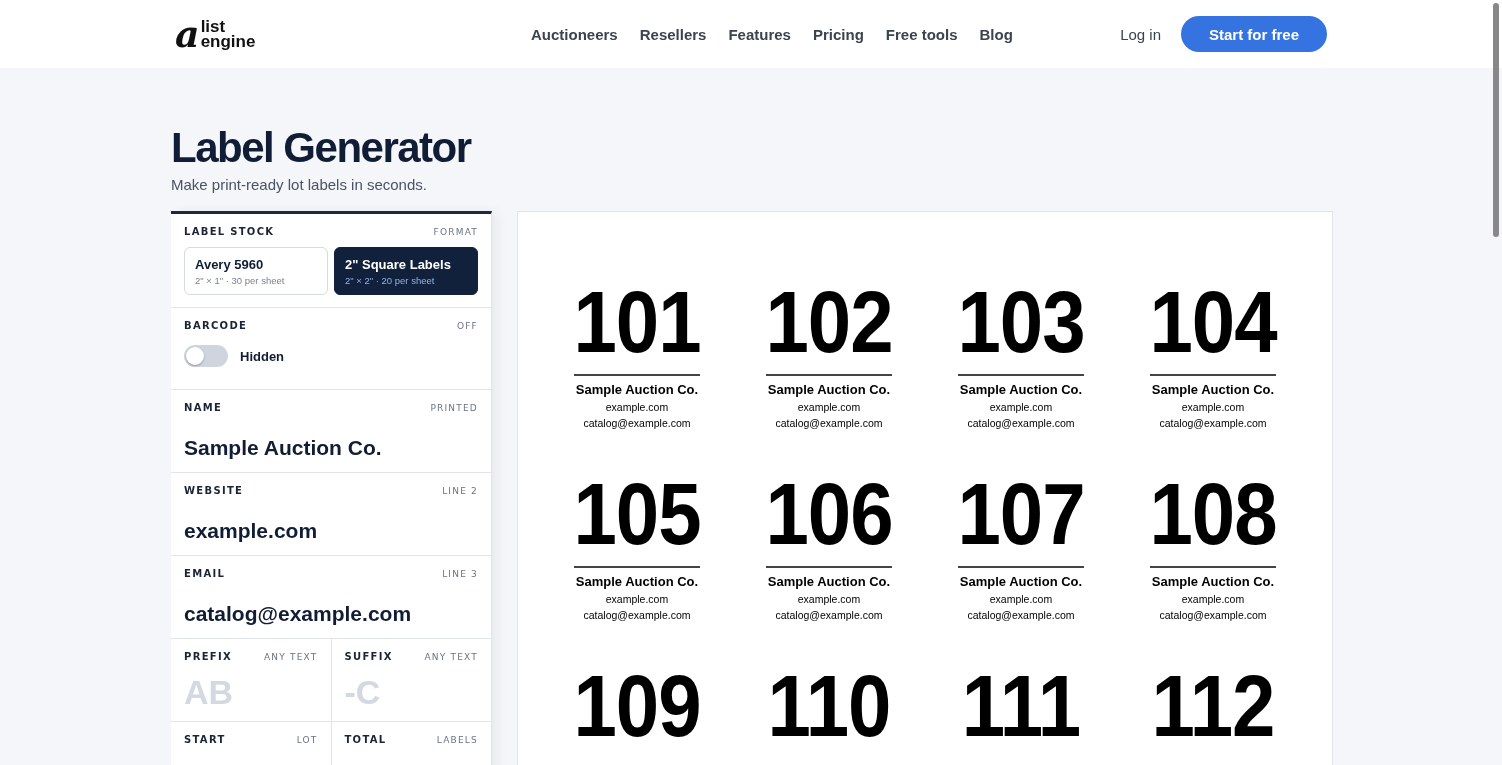 This screenshot has width=1502, height=765. I want to click on lot-number: 109, so click(637, 706).